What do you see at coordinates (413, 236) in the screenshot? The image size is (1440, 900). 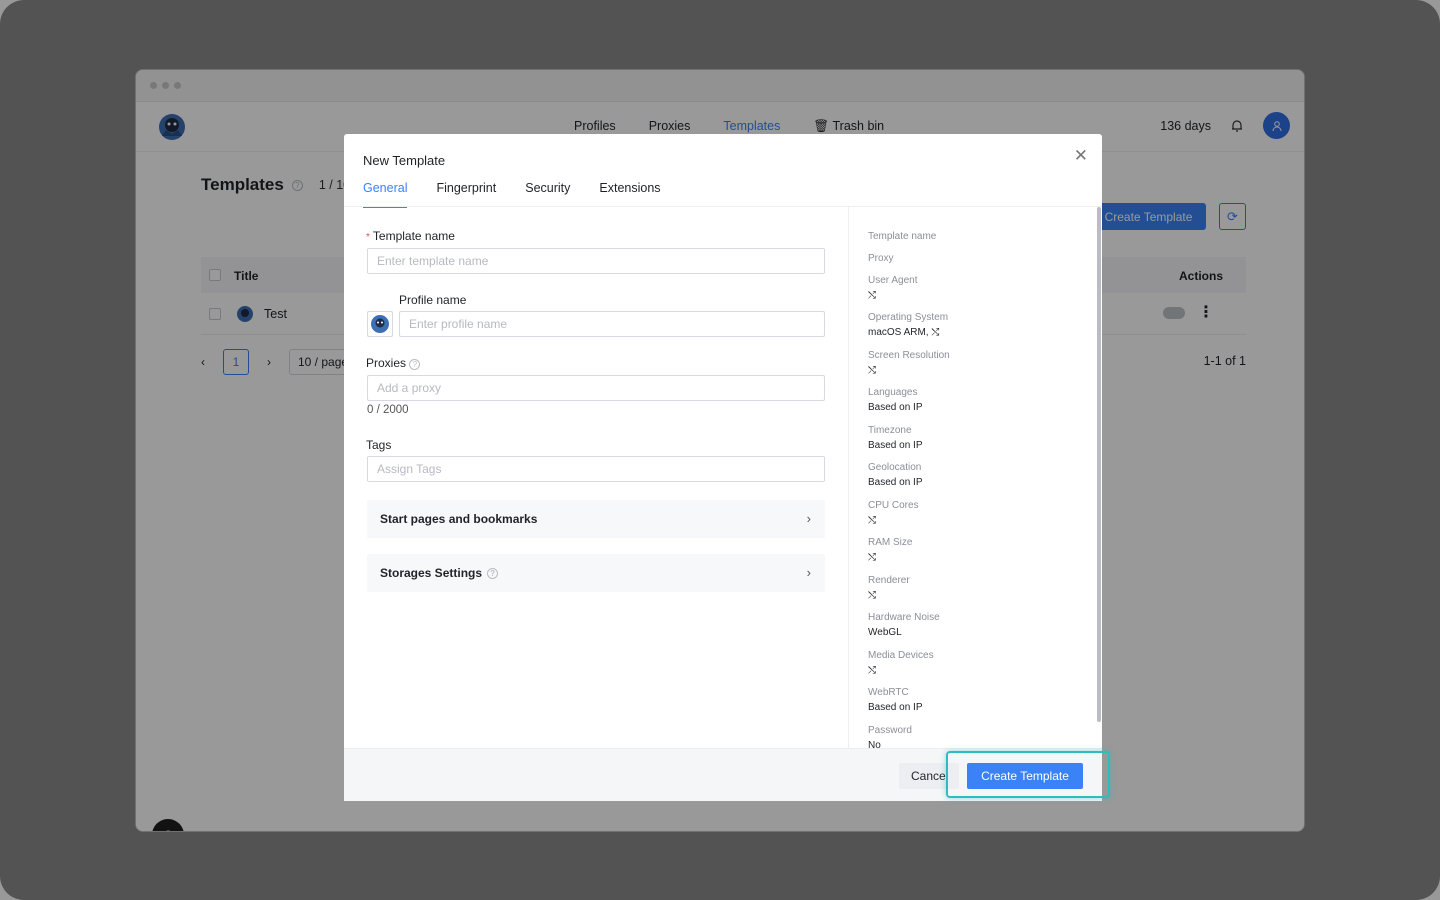 I see `template-name-label-text: Template name` at bounding box center [413, 236].